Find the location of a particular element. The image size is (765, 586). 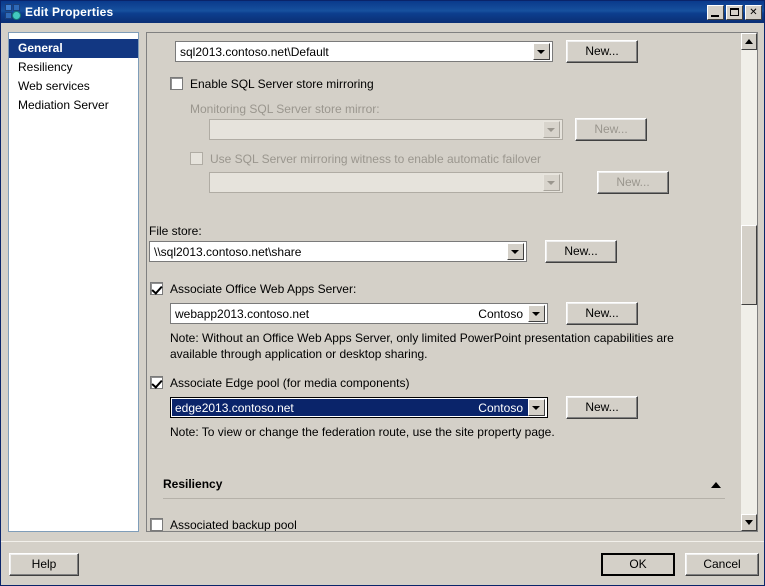

edge-pool-selection: edge2013.contoso.net Contoso is located at coordinates (350, 407).